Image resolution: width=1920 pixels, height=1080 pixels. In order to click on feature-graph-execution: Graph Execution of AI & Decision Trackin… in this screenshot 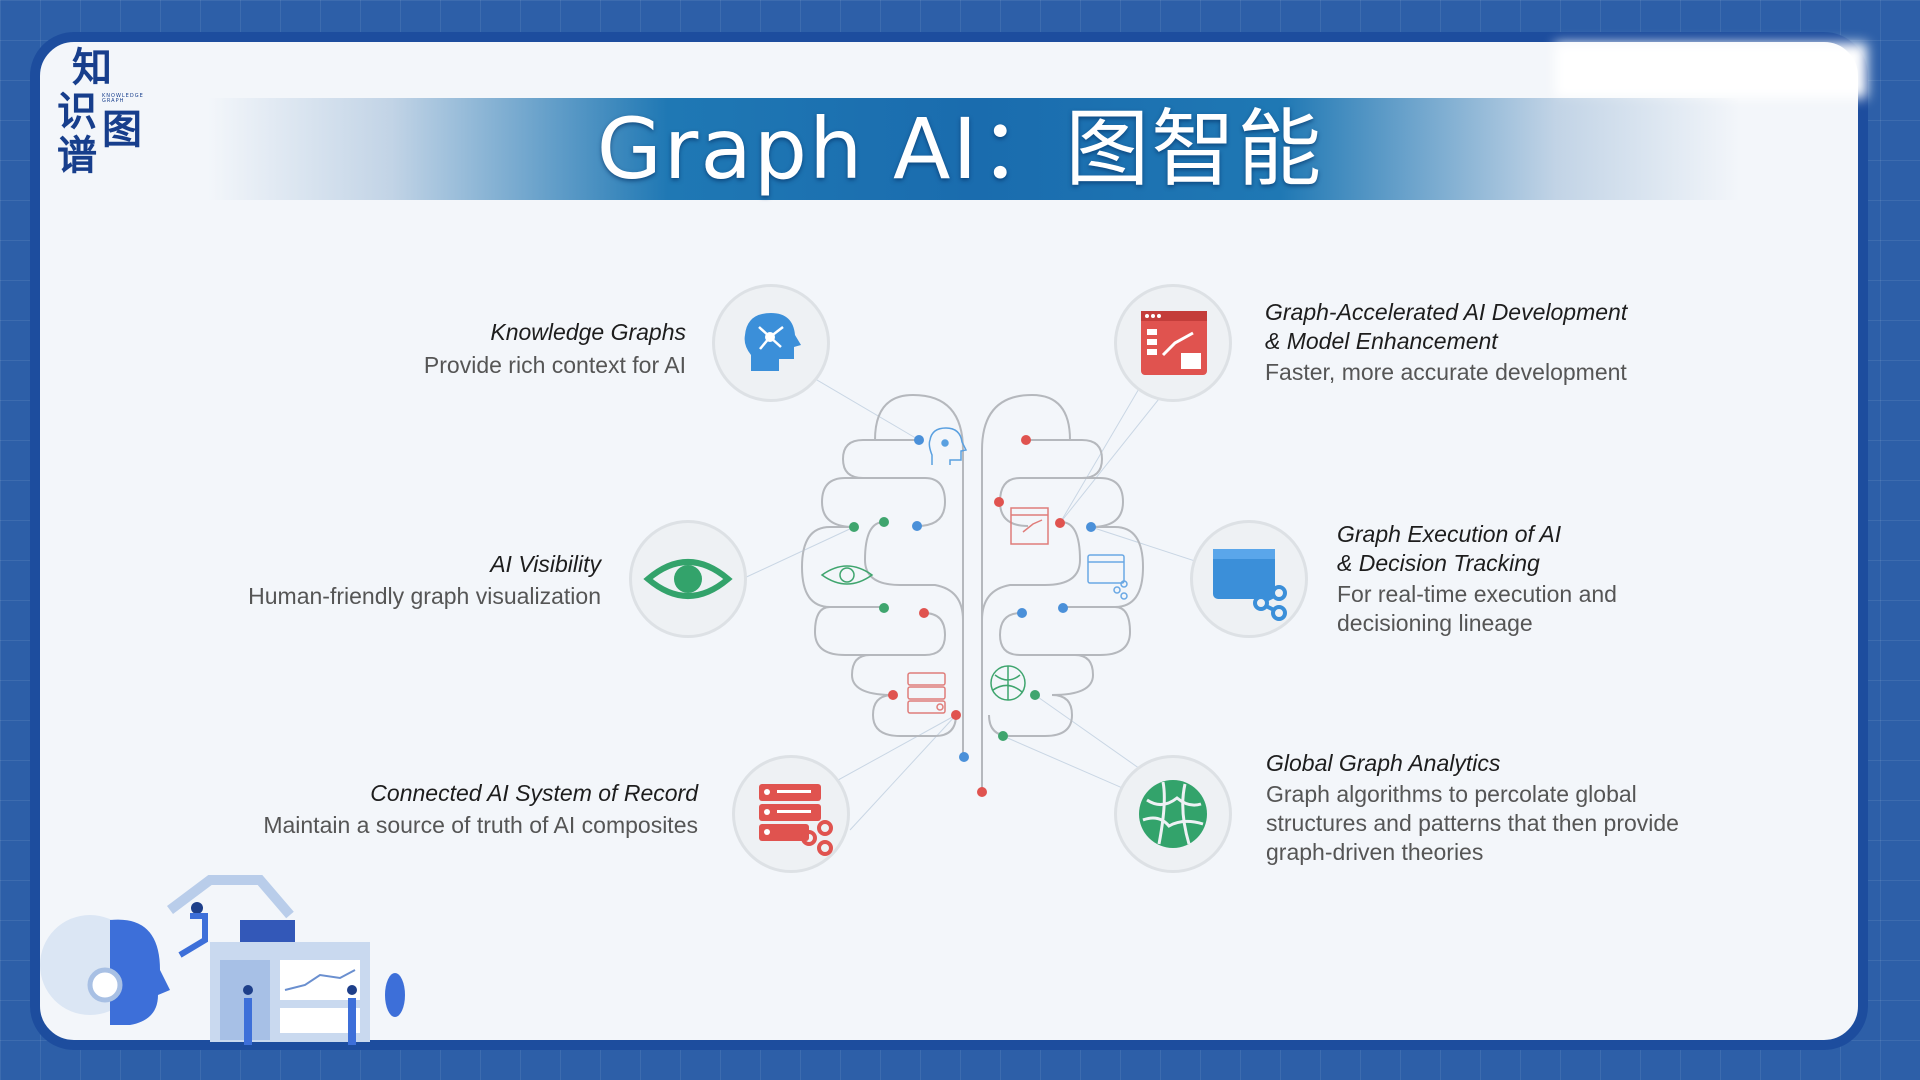, I will do `click(1477, 579)`.